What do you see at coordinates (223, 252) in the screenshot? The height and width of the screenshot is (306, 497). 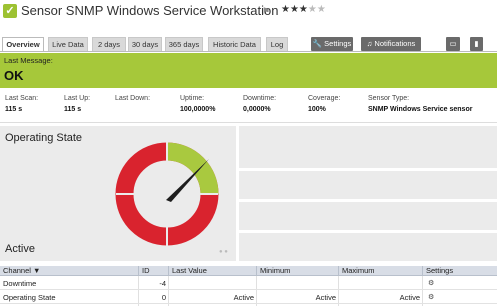 I see `gauge-options-icon: ● ●` at bounding box center [223, 252].